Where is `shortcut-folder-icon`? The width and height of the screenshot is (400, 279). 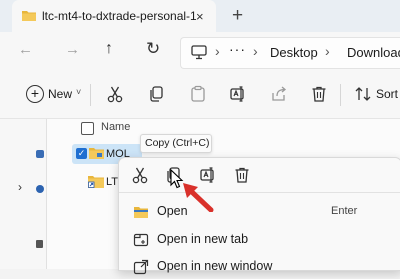
shortcut-folder-icon is located at coordinates (96, 182).